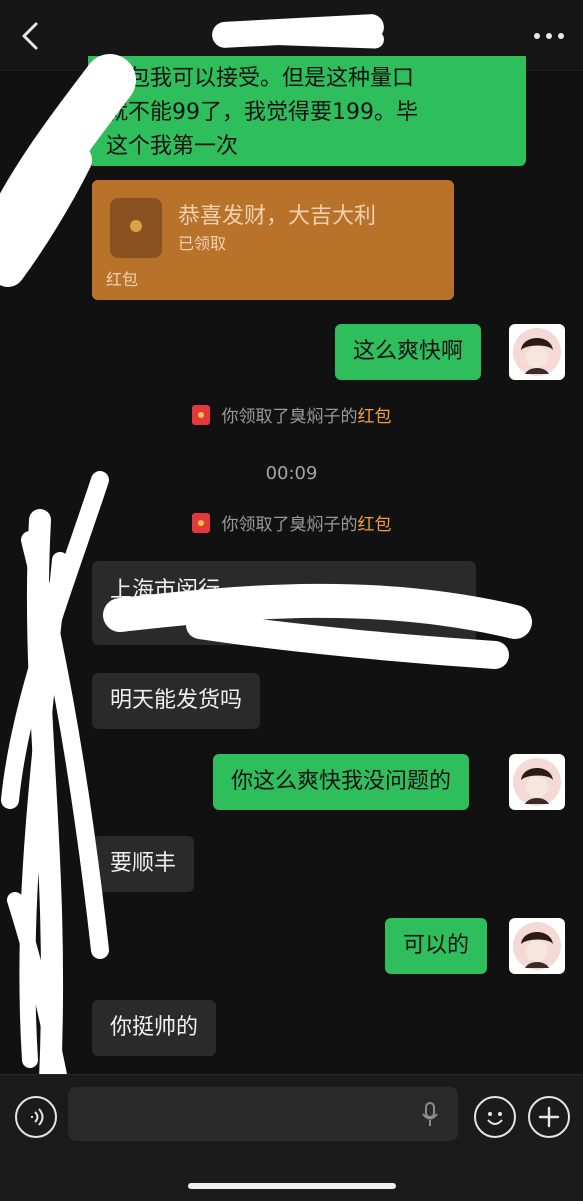  Describe the element at coordinates (262, 112) in the screenshot. I see `message-text: 就不能99了，我觉得要199。毕` at that location.